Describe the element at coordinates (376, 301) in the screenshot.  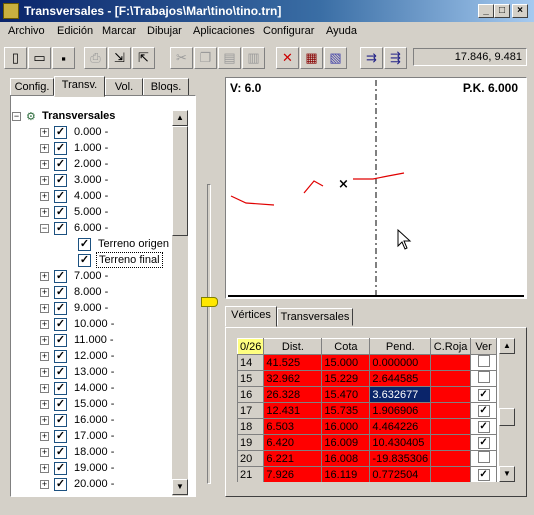
I see `splitter` at that location.